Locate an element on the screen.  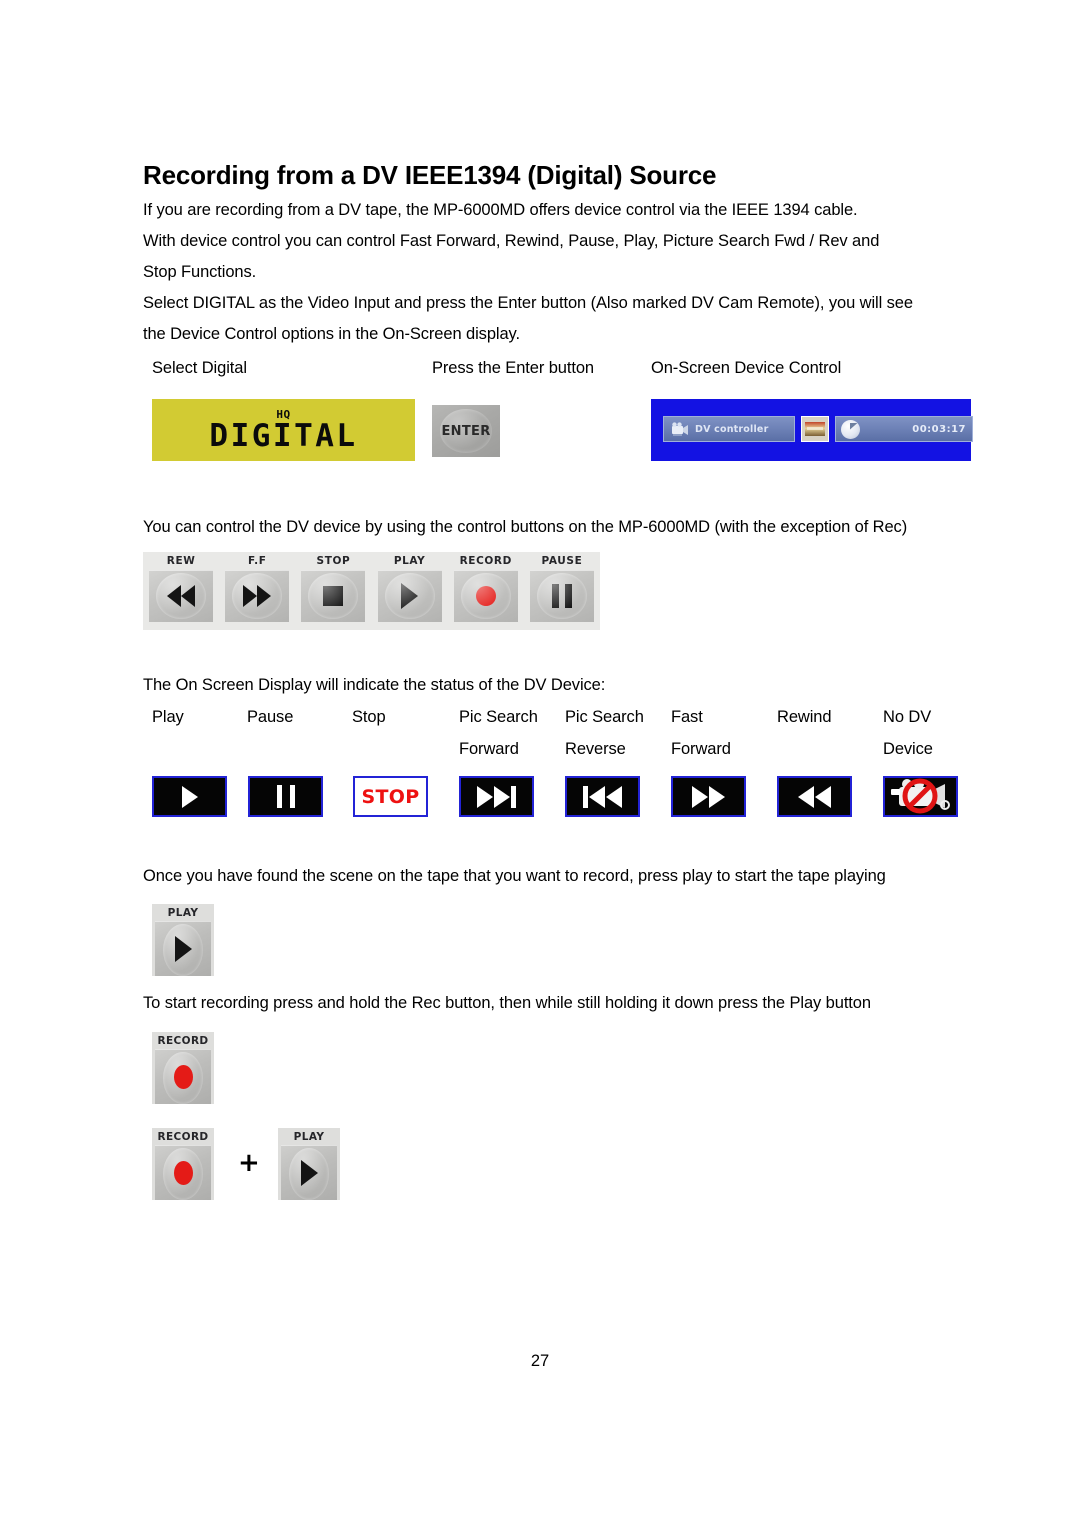
osd-toolbar: DV controller 00:03:17 is located at coordinates (818, 429).